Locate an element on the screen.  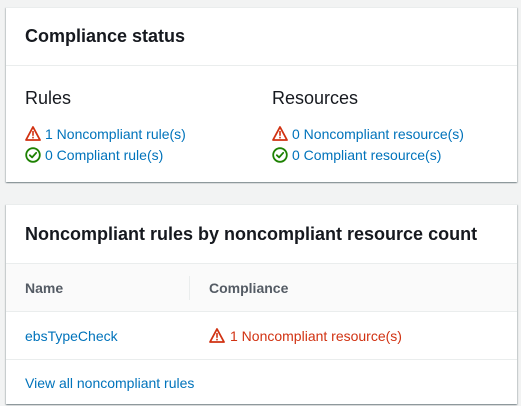
noncompliant-resources-row: 0 Noncompliant resource(s) is located at coordinates (368, 133).